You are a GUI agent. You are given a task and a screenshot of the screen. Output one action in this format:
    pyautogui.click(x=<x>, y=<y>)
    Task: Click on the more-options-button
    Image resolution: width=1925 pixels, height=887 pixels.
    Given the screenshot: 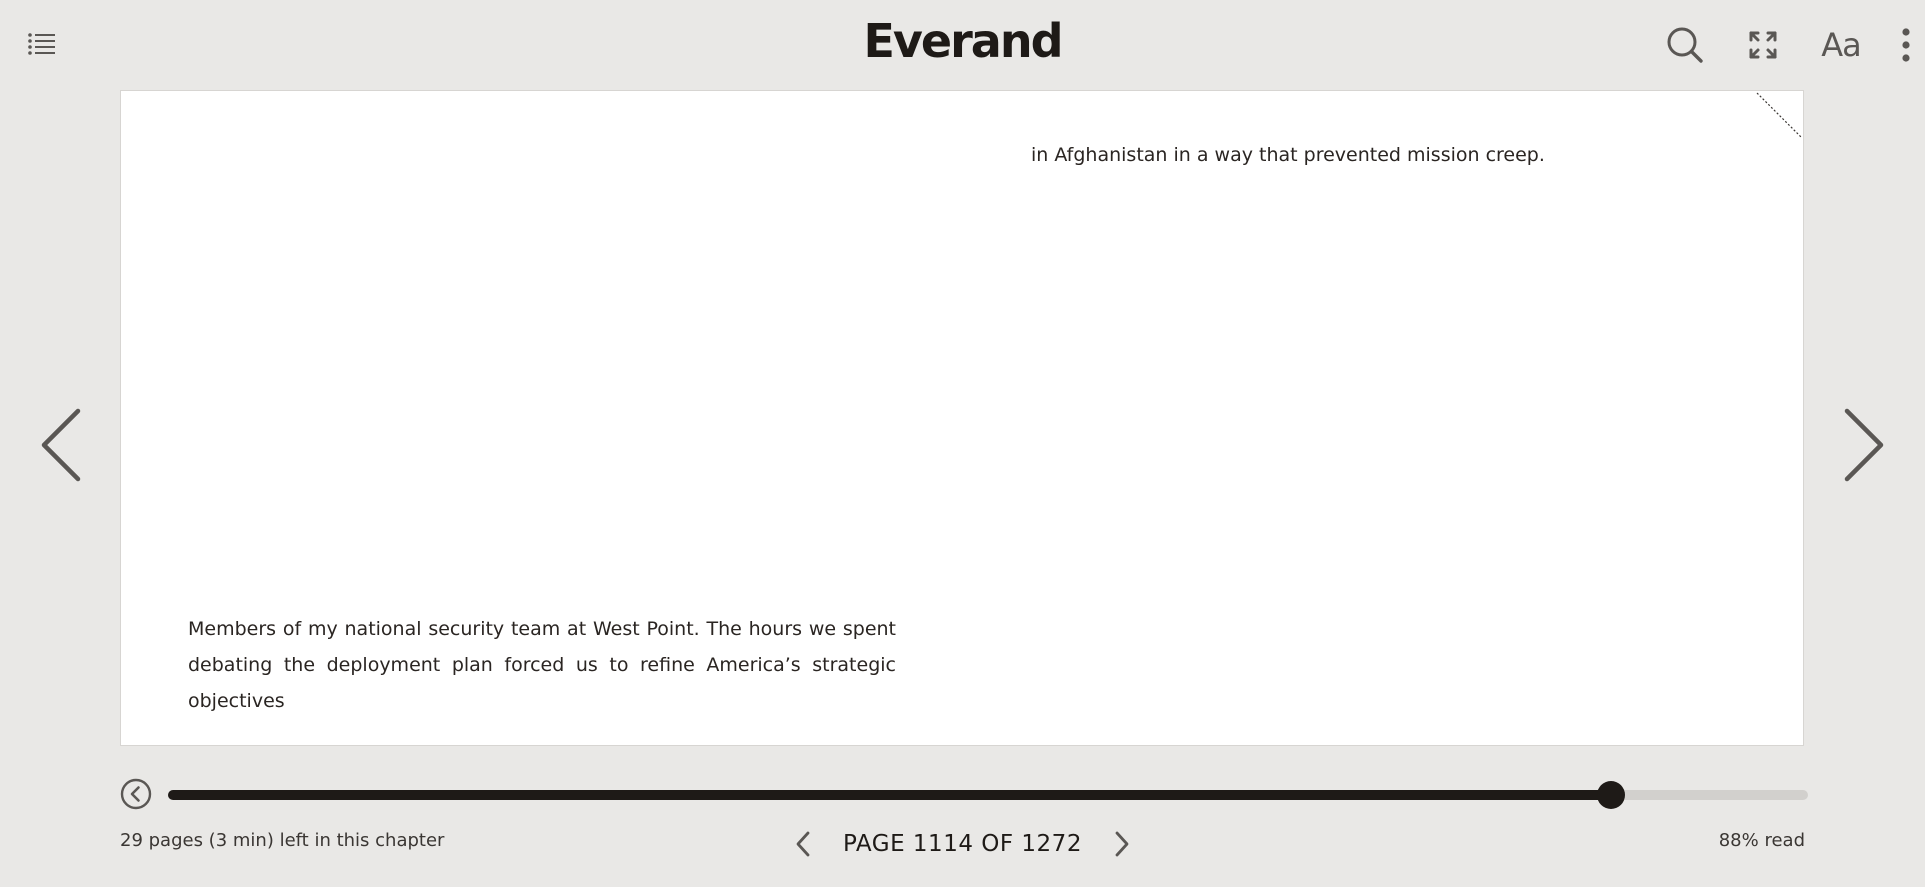 What is the action you would take?
    pyautogui.click(x=1903, y=45)
    